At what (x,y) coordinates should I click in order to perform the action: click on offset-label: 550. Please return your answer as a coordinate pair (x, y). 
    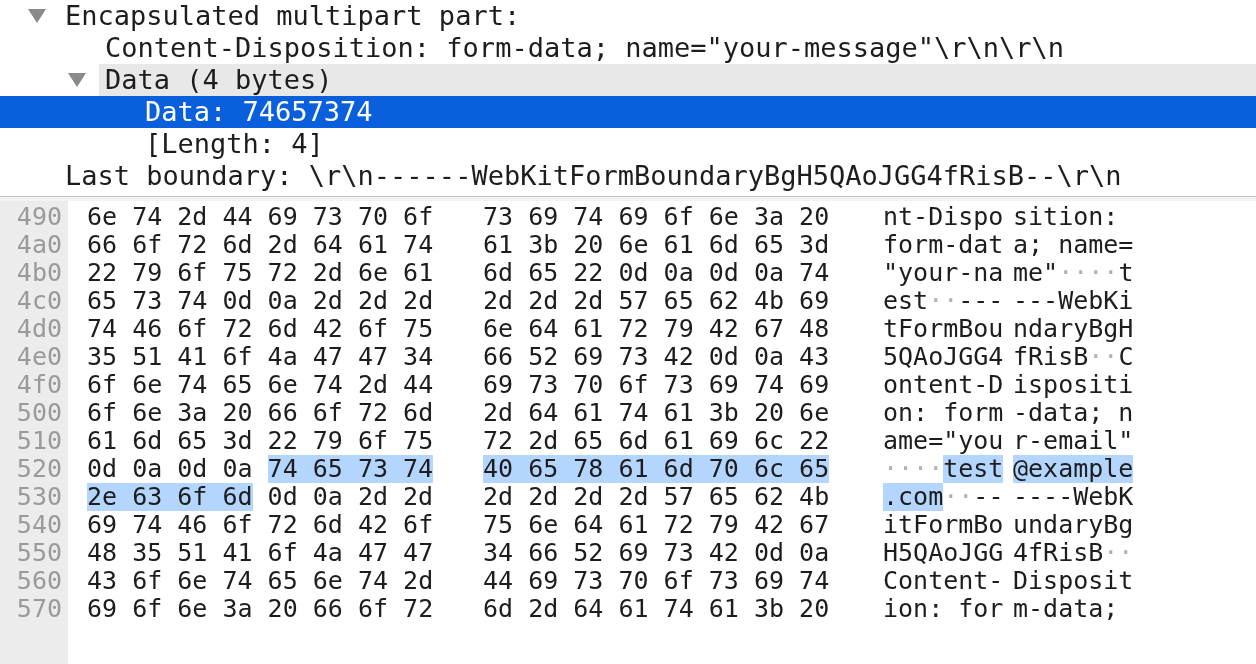
    Looking at the image, I should click on (39, 553).